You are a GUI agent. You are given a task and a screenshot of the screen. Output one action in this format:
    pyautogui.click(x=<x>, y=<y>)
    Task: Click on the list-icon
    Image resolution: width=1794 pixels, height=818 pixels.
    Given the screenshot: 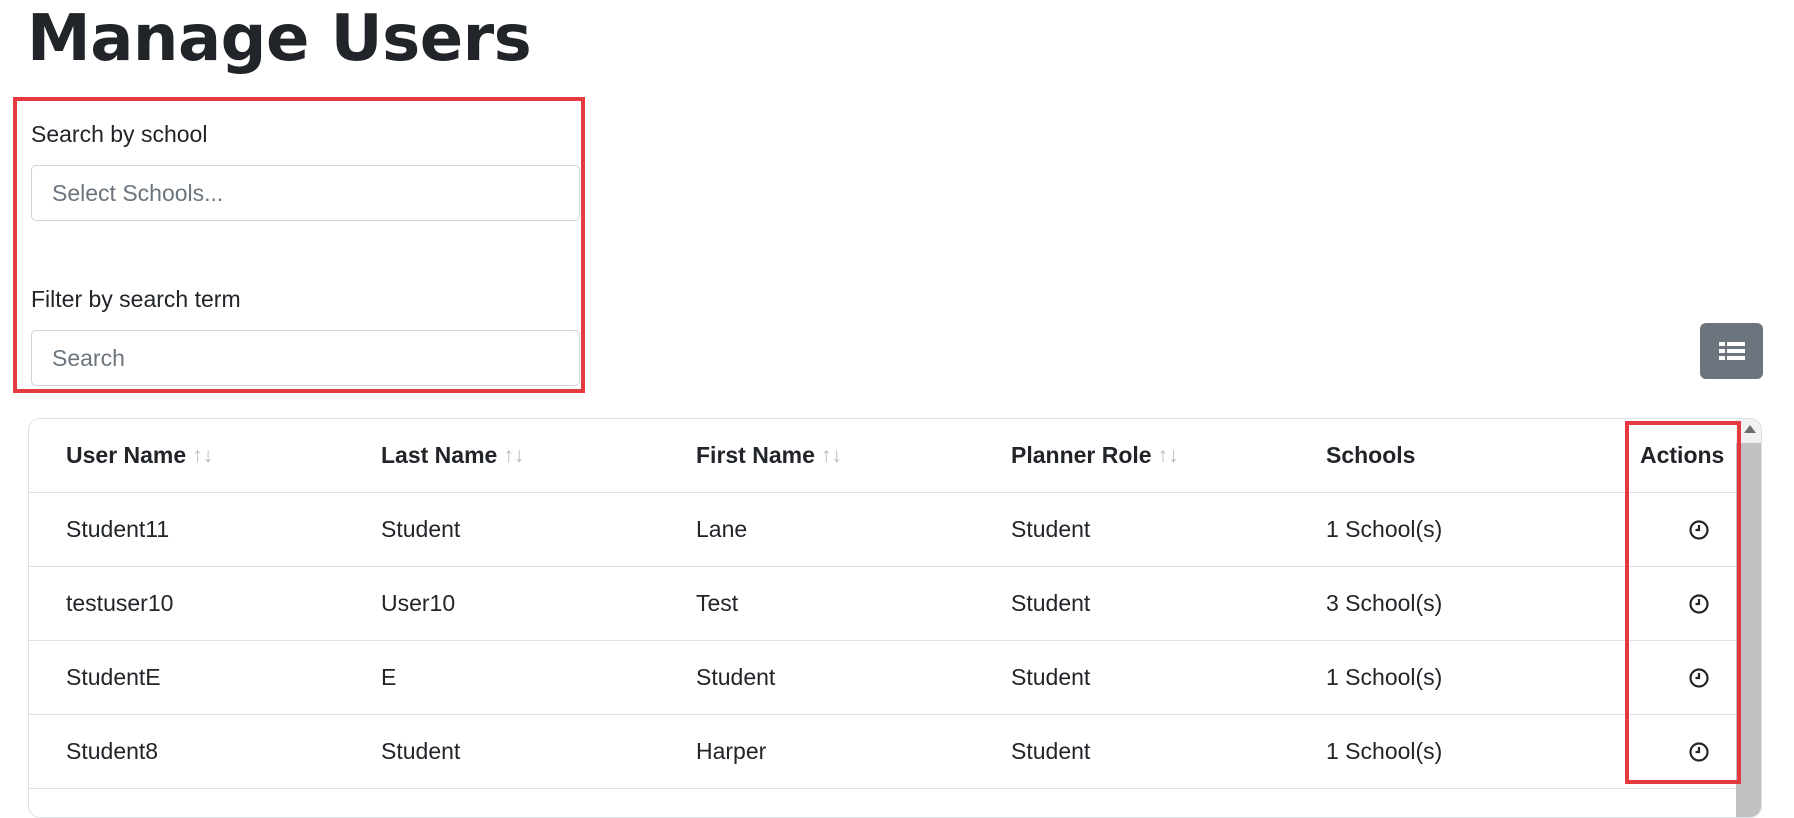 What is the action you would take?
    pyautogui.click(x=1731, y=351)
    